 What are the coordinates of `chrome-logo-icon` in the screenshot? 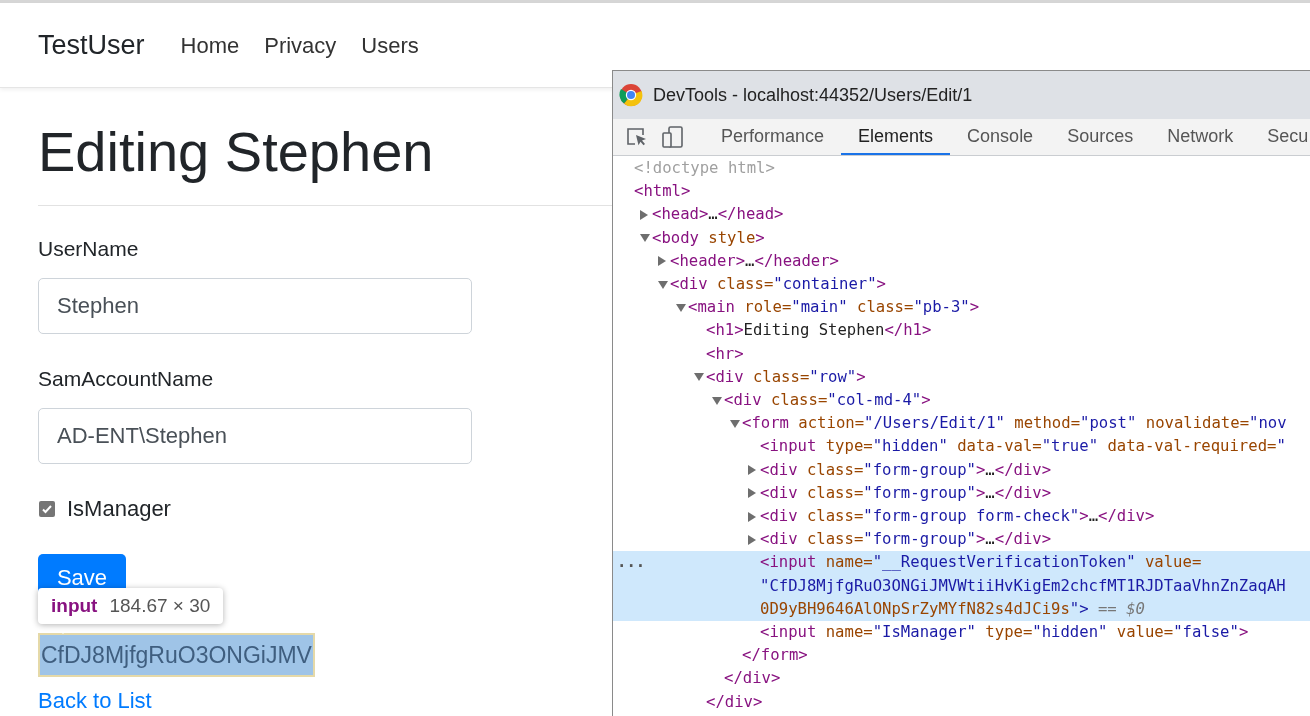 It's located at (631, 95).